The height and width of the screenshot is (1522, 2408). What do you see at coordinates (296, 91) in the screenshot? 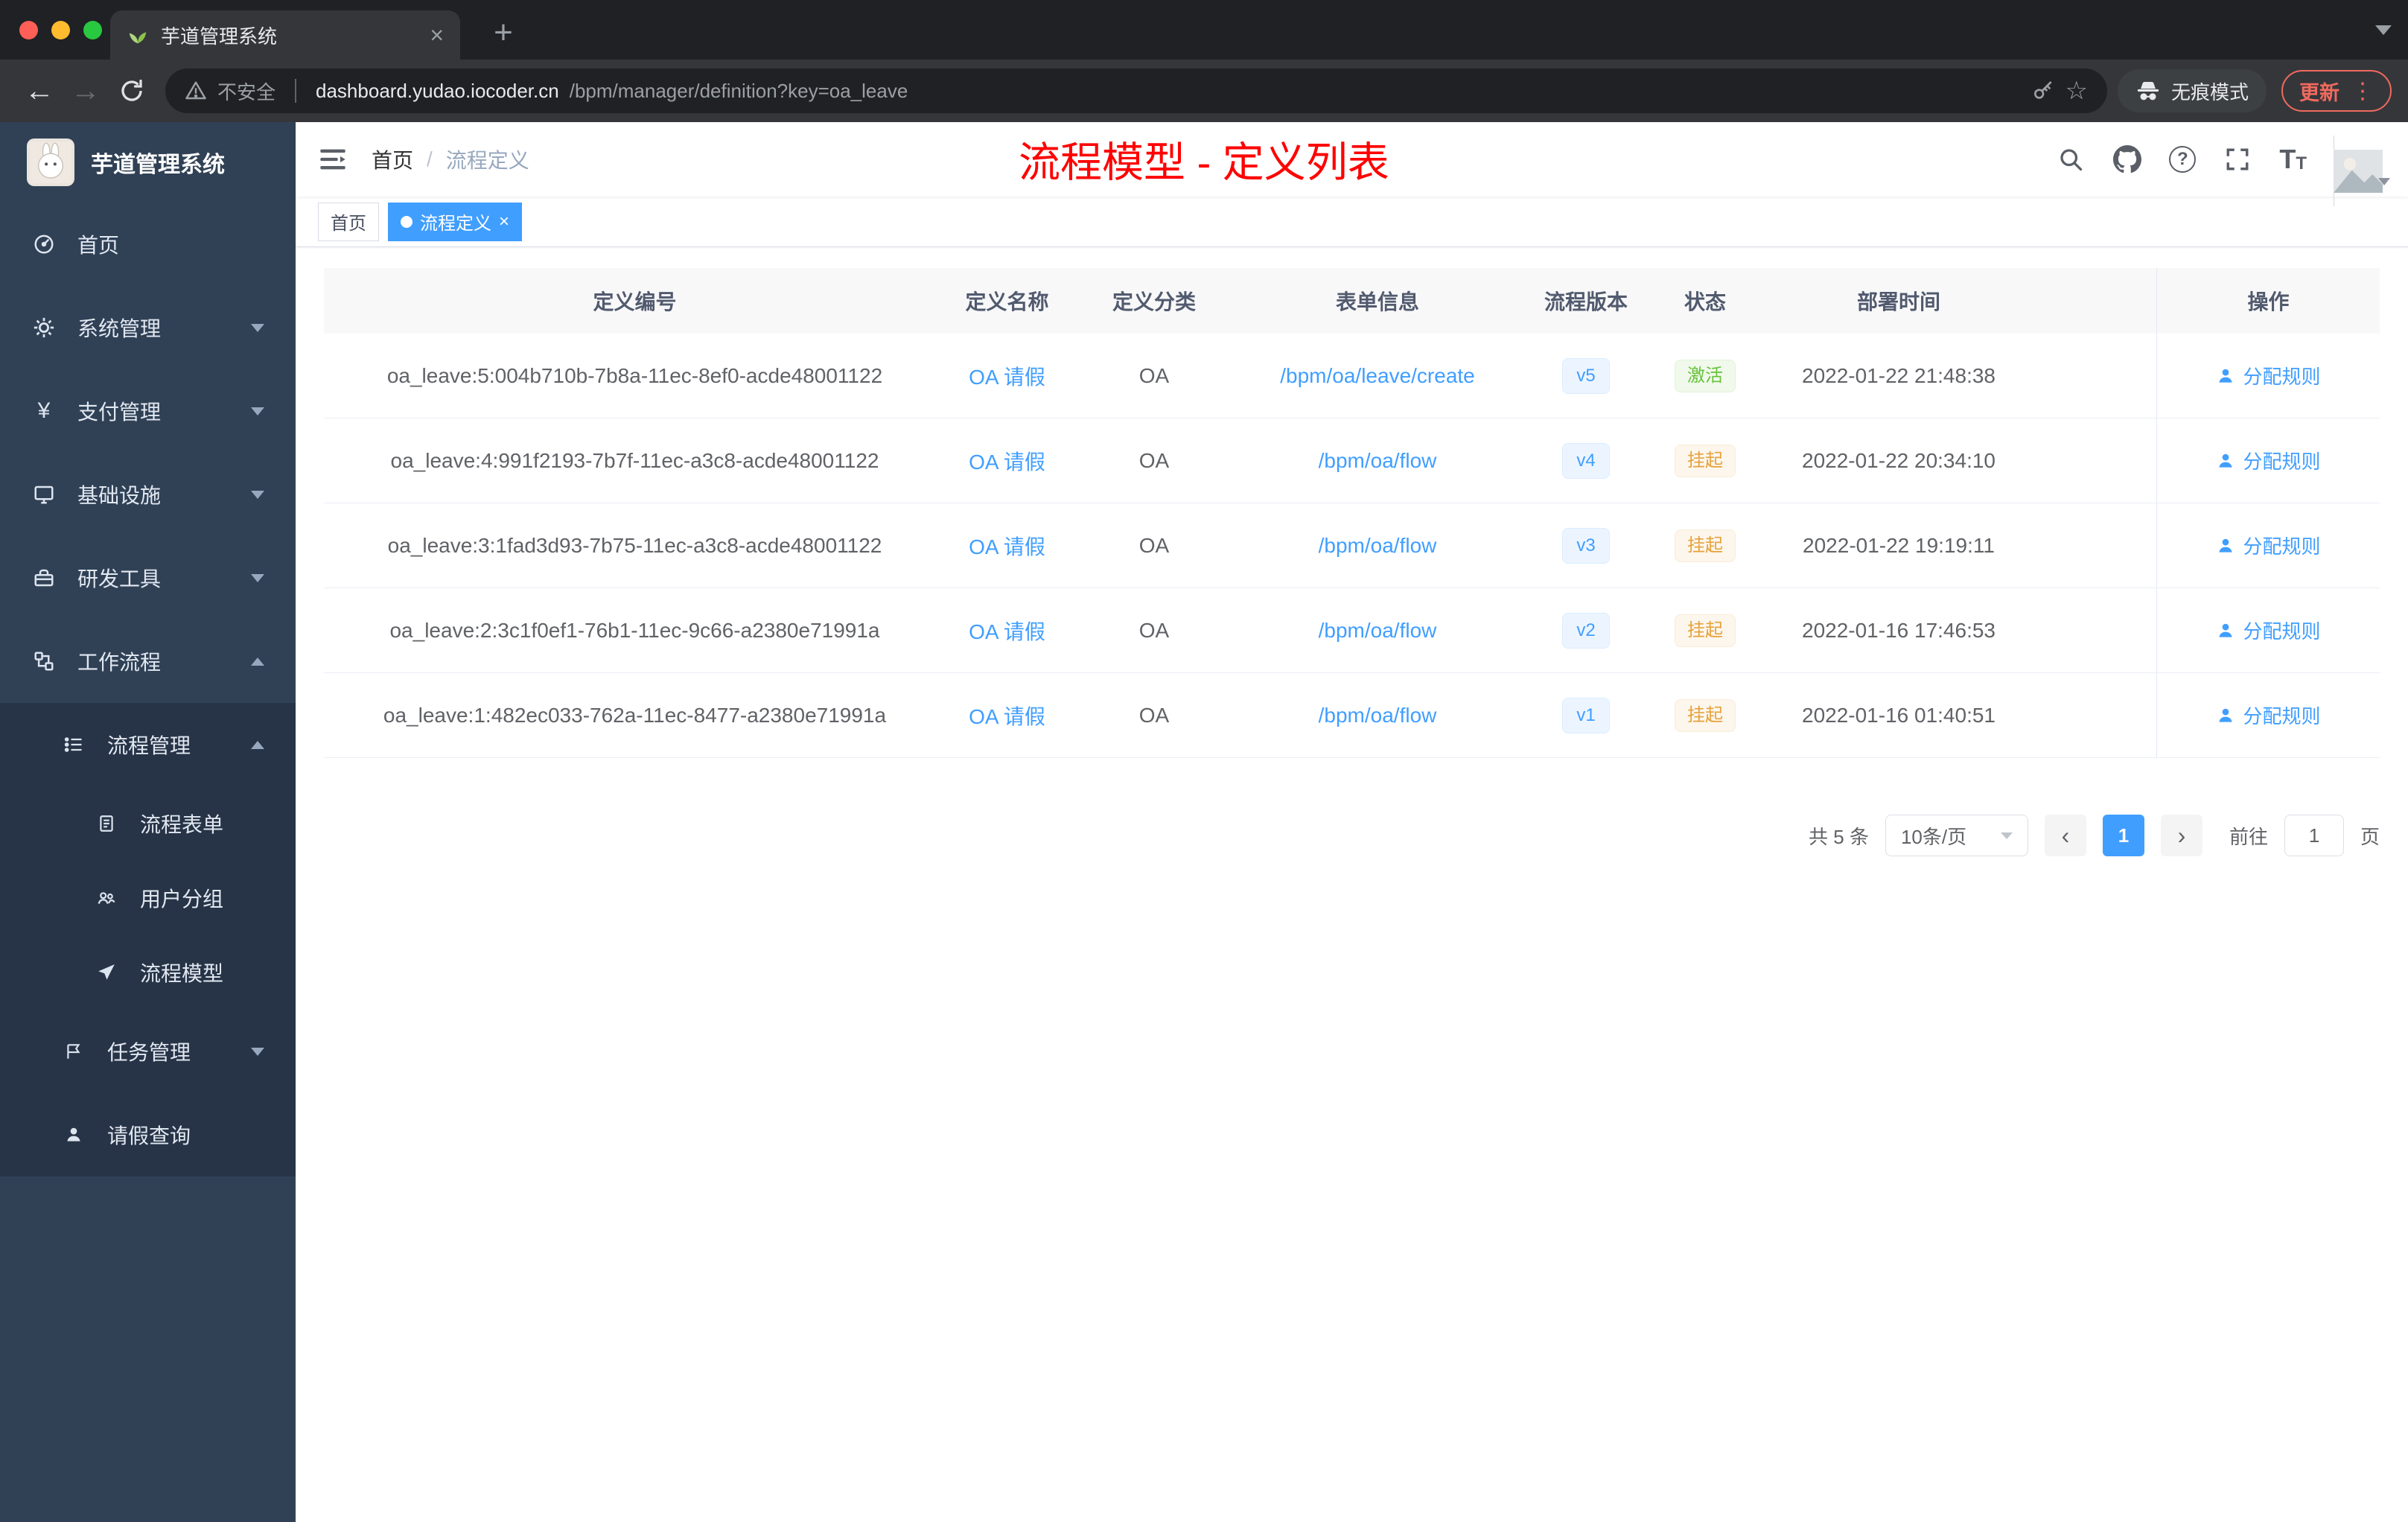
I see `omnibox-divider` at bounding box center [296, 91].